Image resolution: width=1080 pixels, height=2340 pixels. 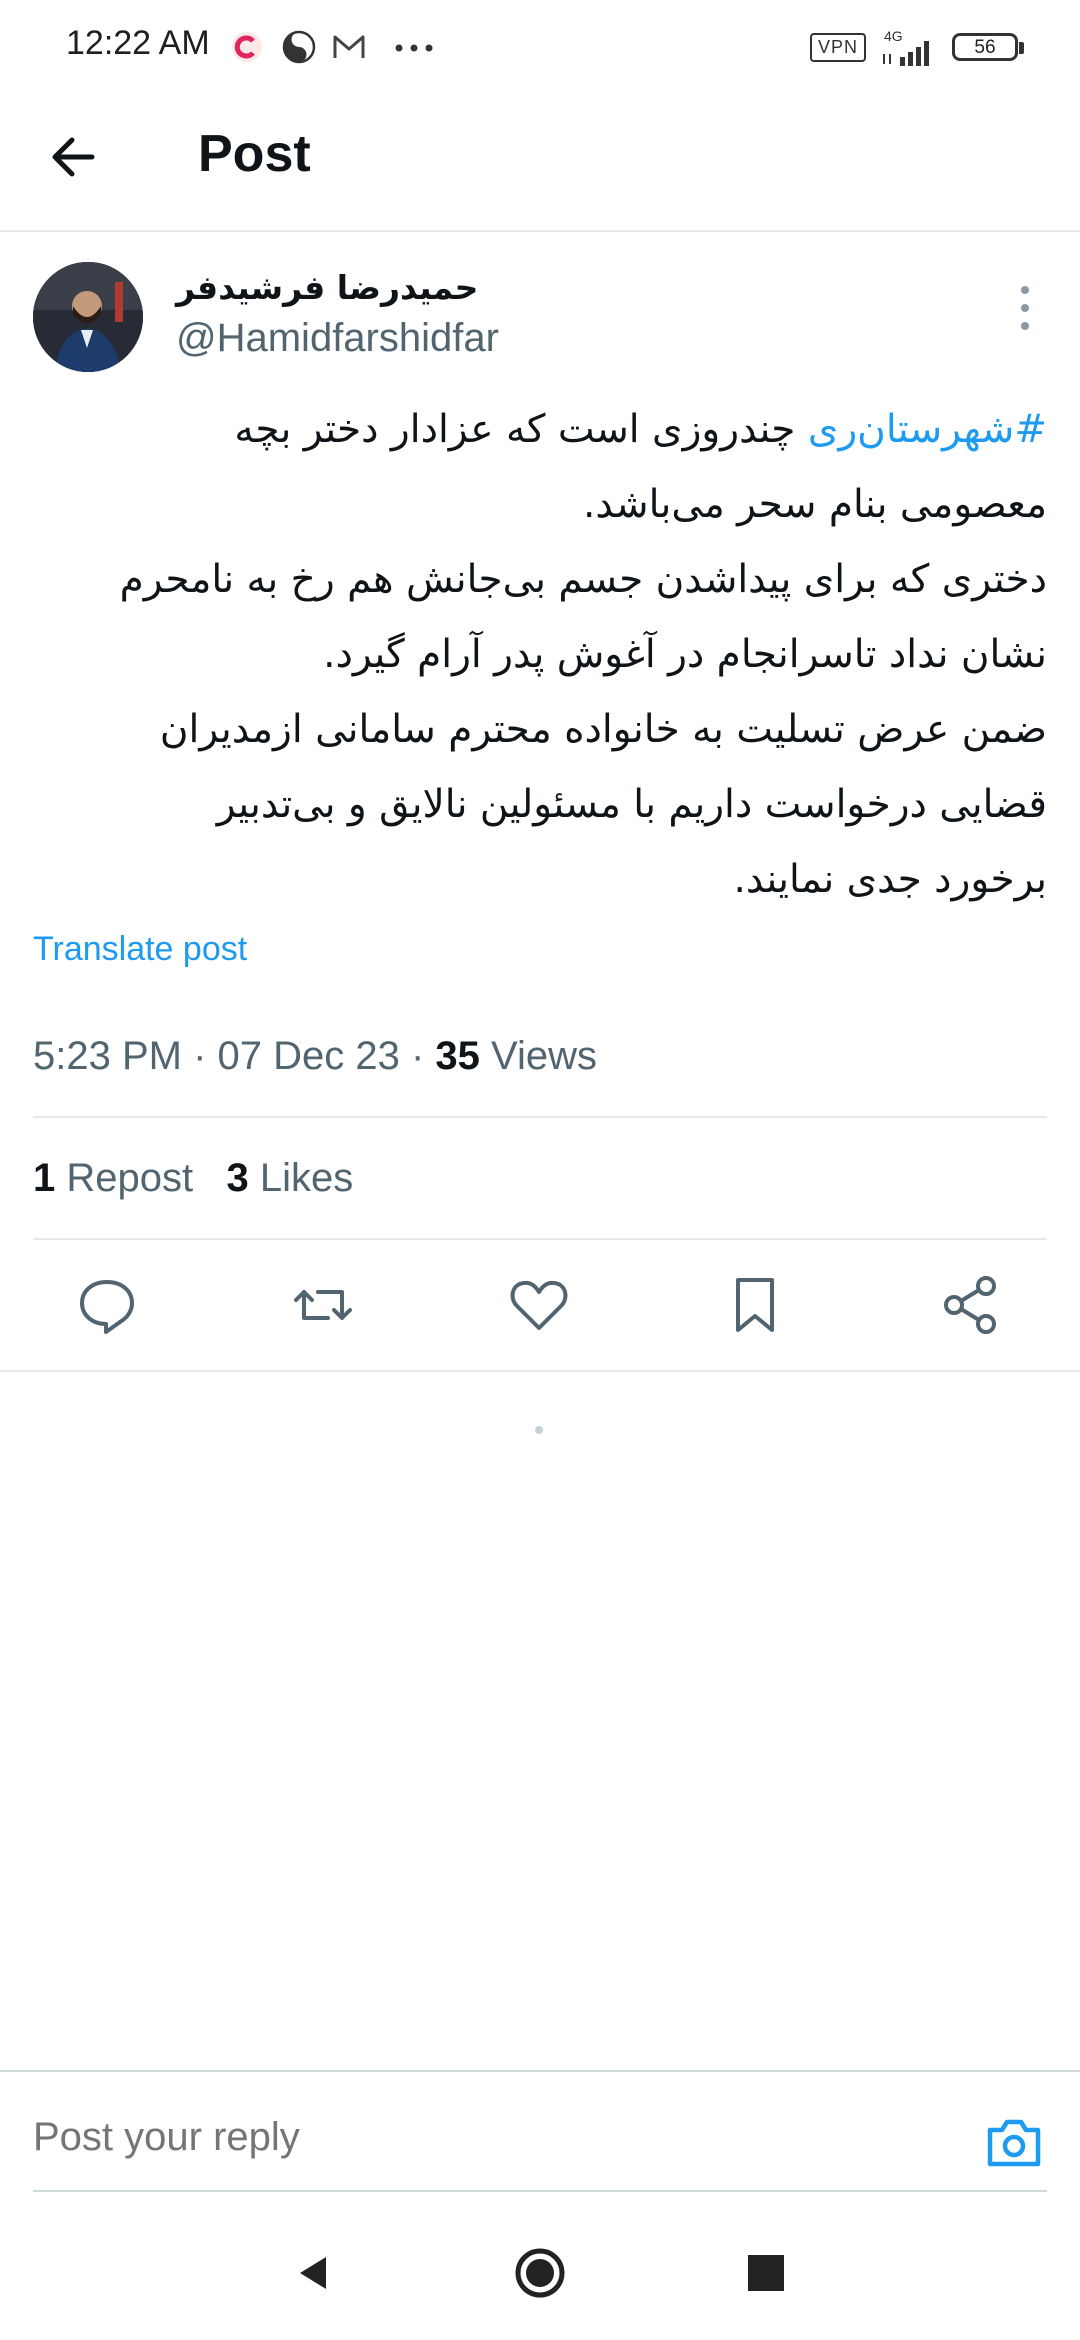 What do you see at coordinates (107, 1056) in the screenshot?
I see `post-time: 5:23 PM` at bounding box center [107, 1056].